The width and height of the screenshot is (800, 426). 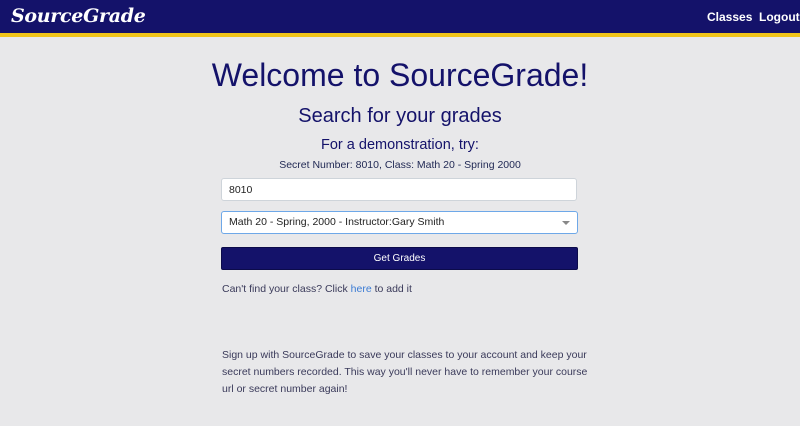 What do you see at coordinates (729, 17) in the screenshot?
I see `nav-classes-link: Classes` at bounding box center [729, 17].